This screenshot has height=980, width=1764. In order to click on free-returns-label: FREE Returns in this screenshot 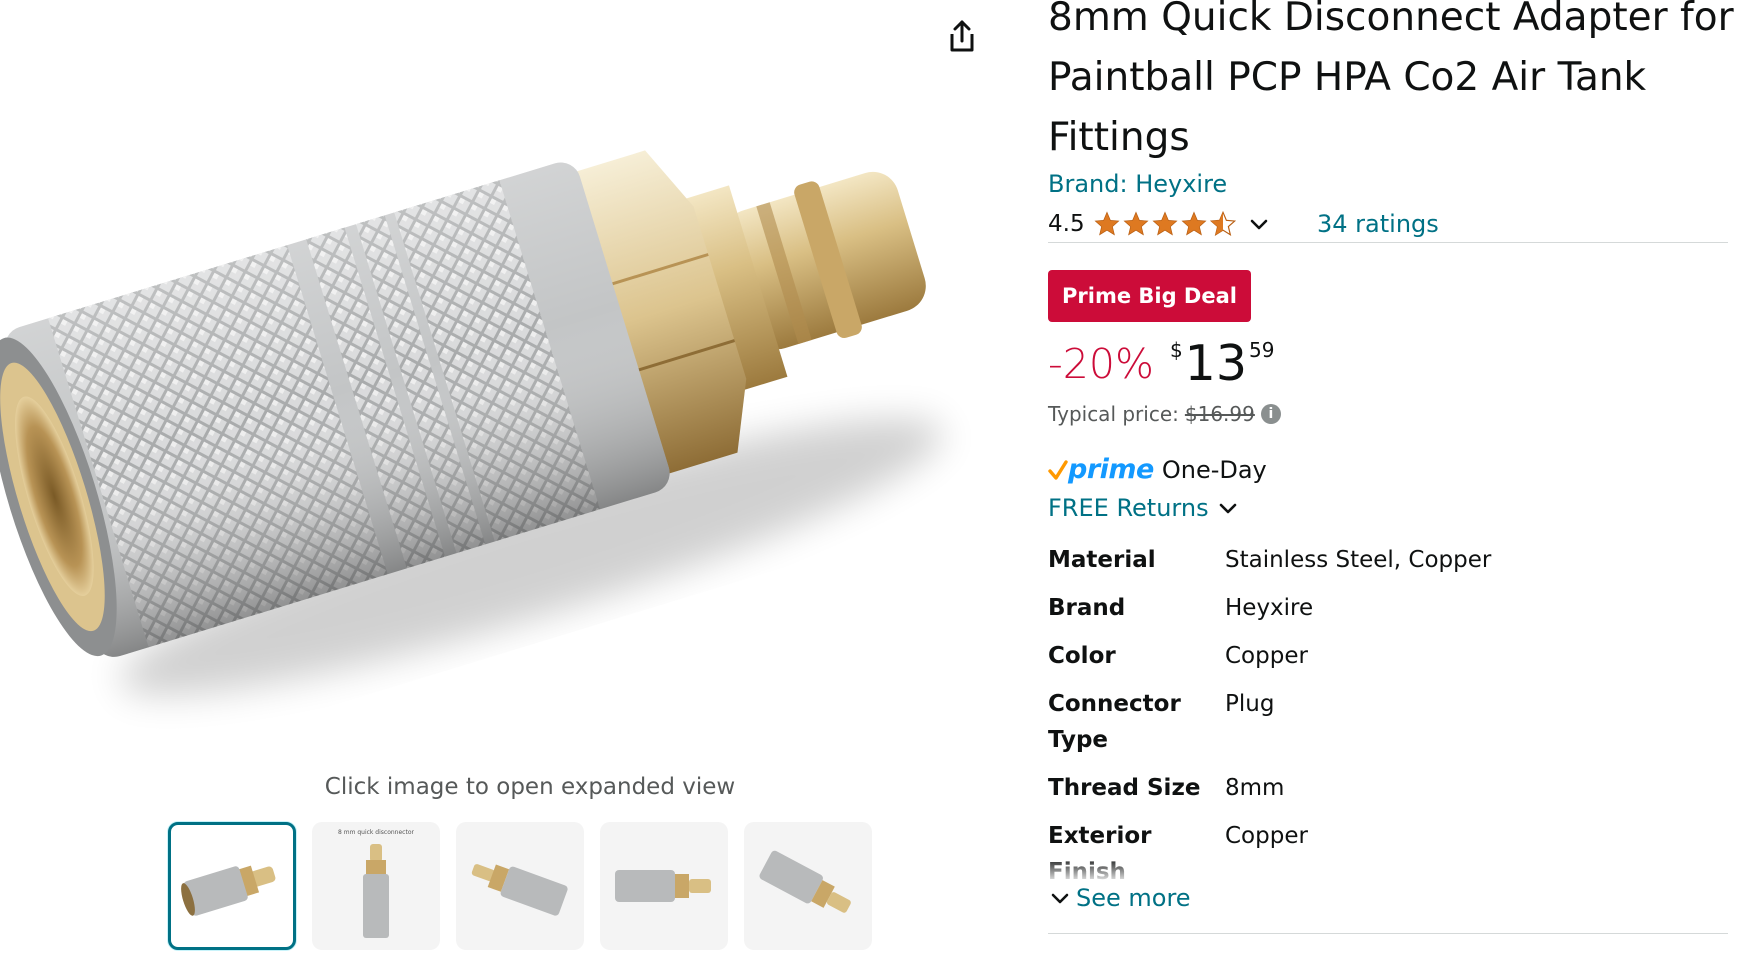, I will do `click(1128, 508)`.